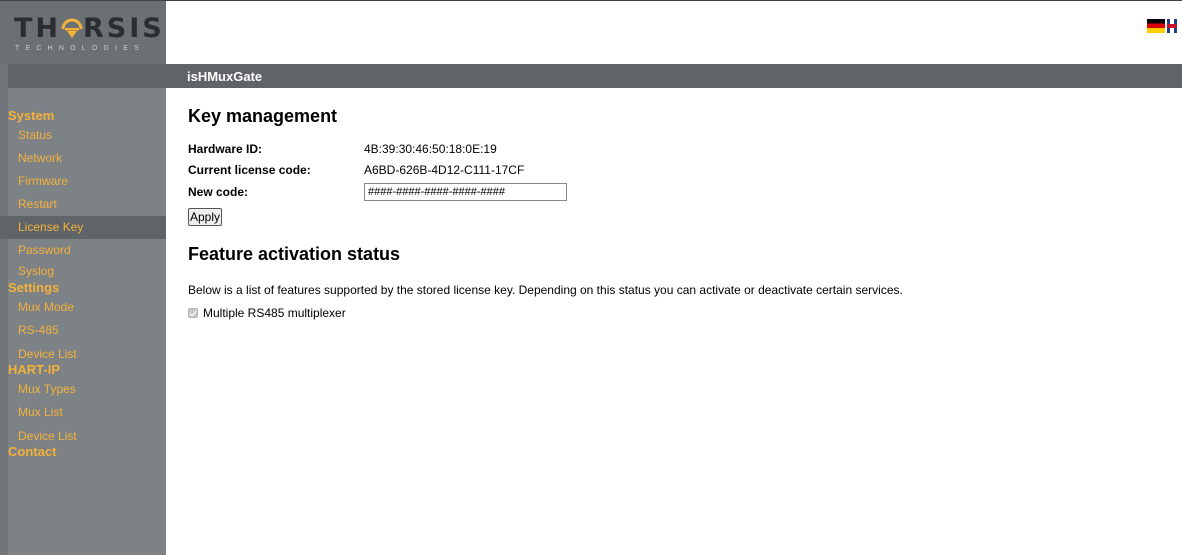  I want to click on nav-section-settings: Settings, so click(83, 288).